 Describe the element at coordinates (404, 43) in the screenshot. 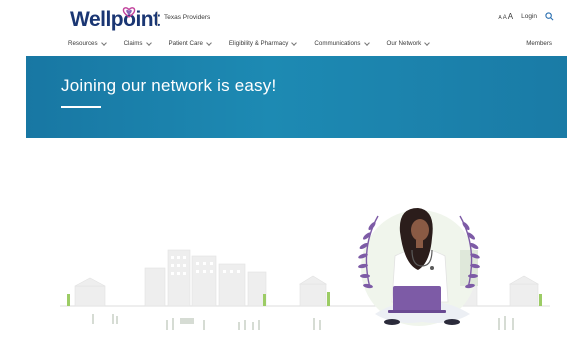

I see `nav-item-label: Our Network` at that location.